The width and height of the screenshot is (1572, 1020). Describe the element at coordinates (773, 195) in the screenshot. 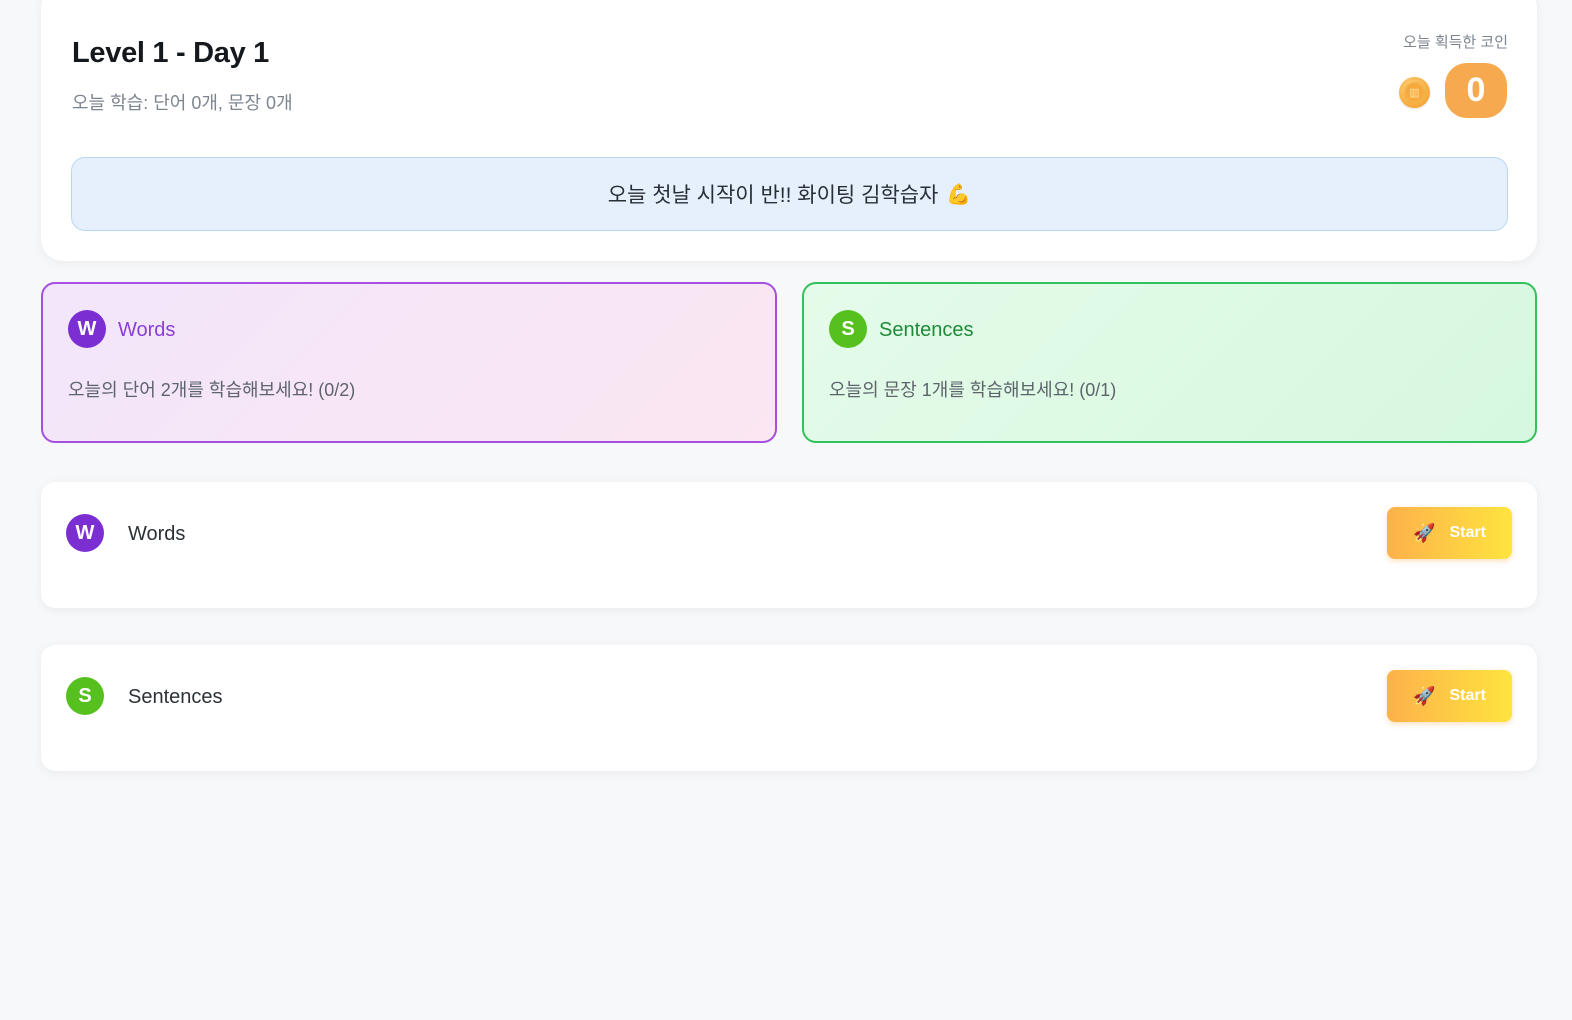

I see `motivation-text: 오늘 첫날 시작이 반!! 화이팅 김학습자` at that location.